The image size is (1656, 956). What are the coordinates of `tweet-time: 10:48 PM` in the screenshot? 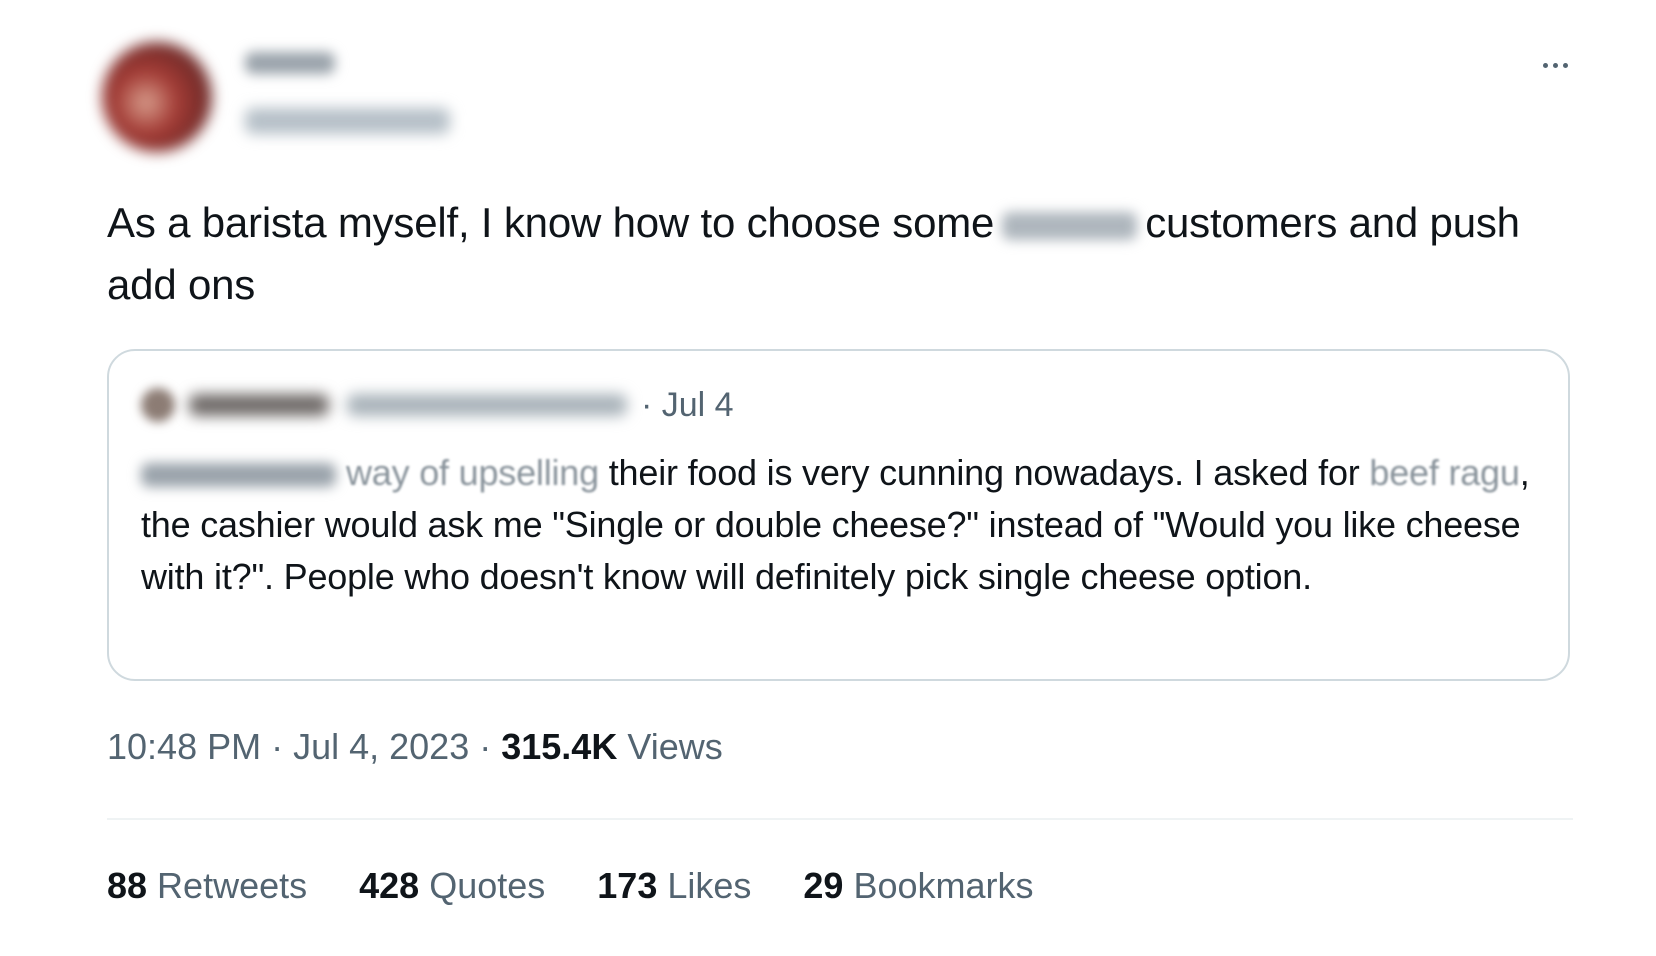 It's located at (184, 746).